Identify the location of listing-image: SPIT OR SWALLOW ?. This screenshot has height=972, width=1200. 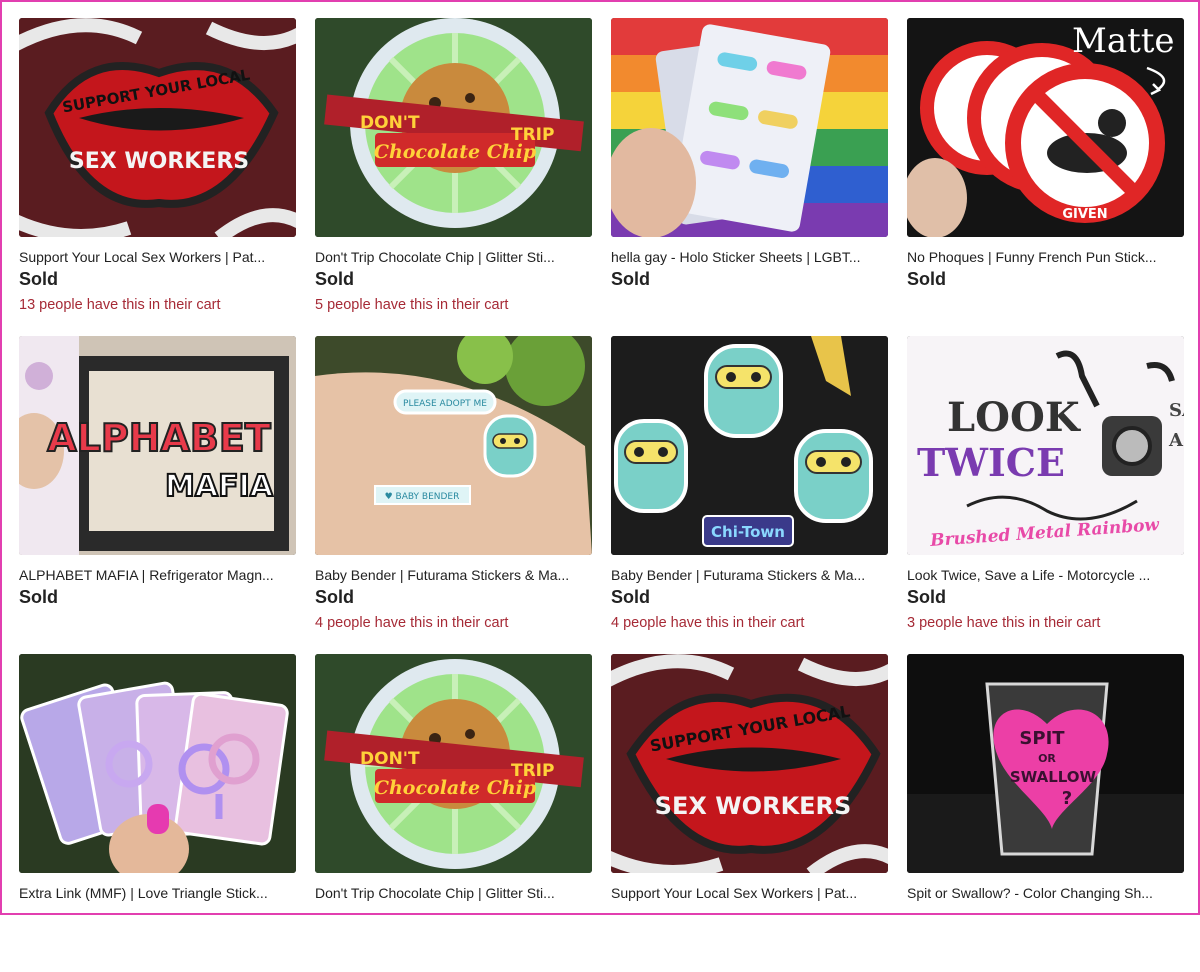
(1045, 763).